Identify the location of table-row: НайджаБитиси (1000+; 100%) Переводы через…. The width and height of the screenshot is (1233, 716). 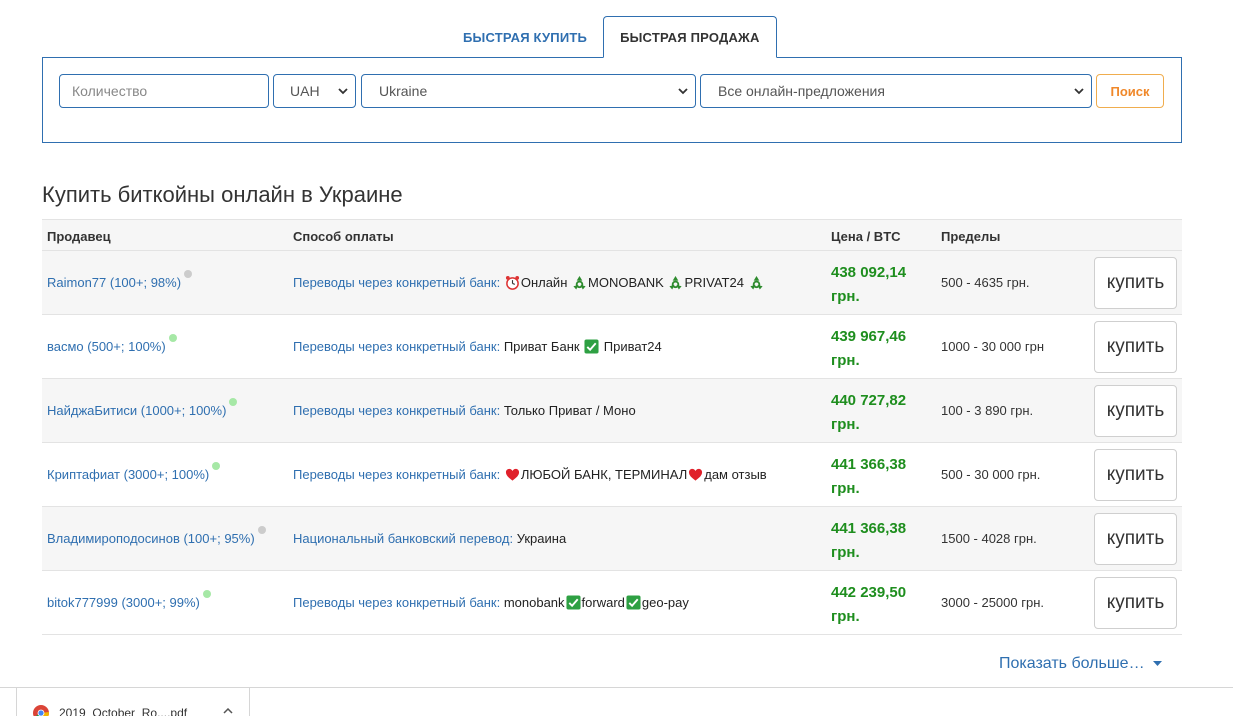
(612, 411).